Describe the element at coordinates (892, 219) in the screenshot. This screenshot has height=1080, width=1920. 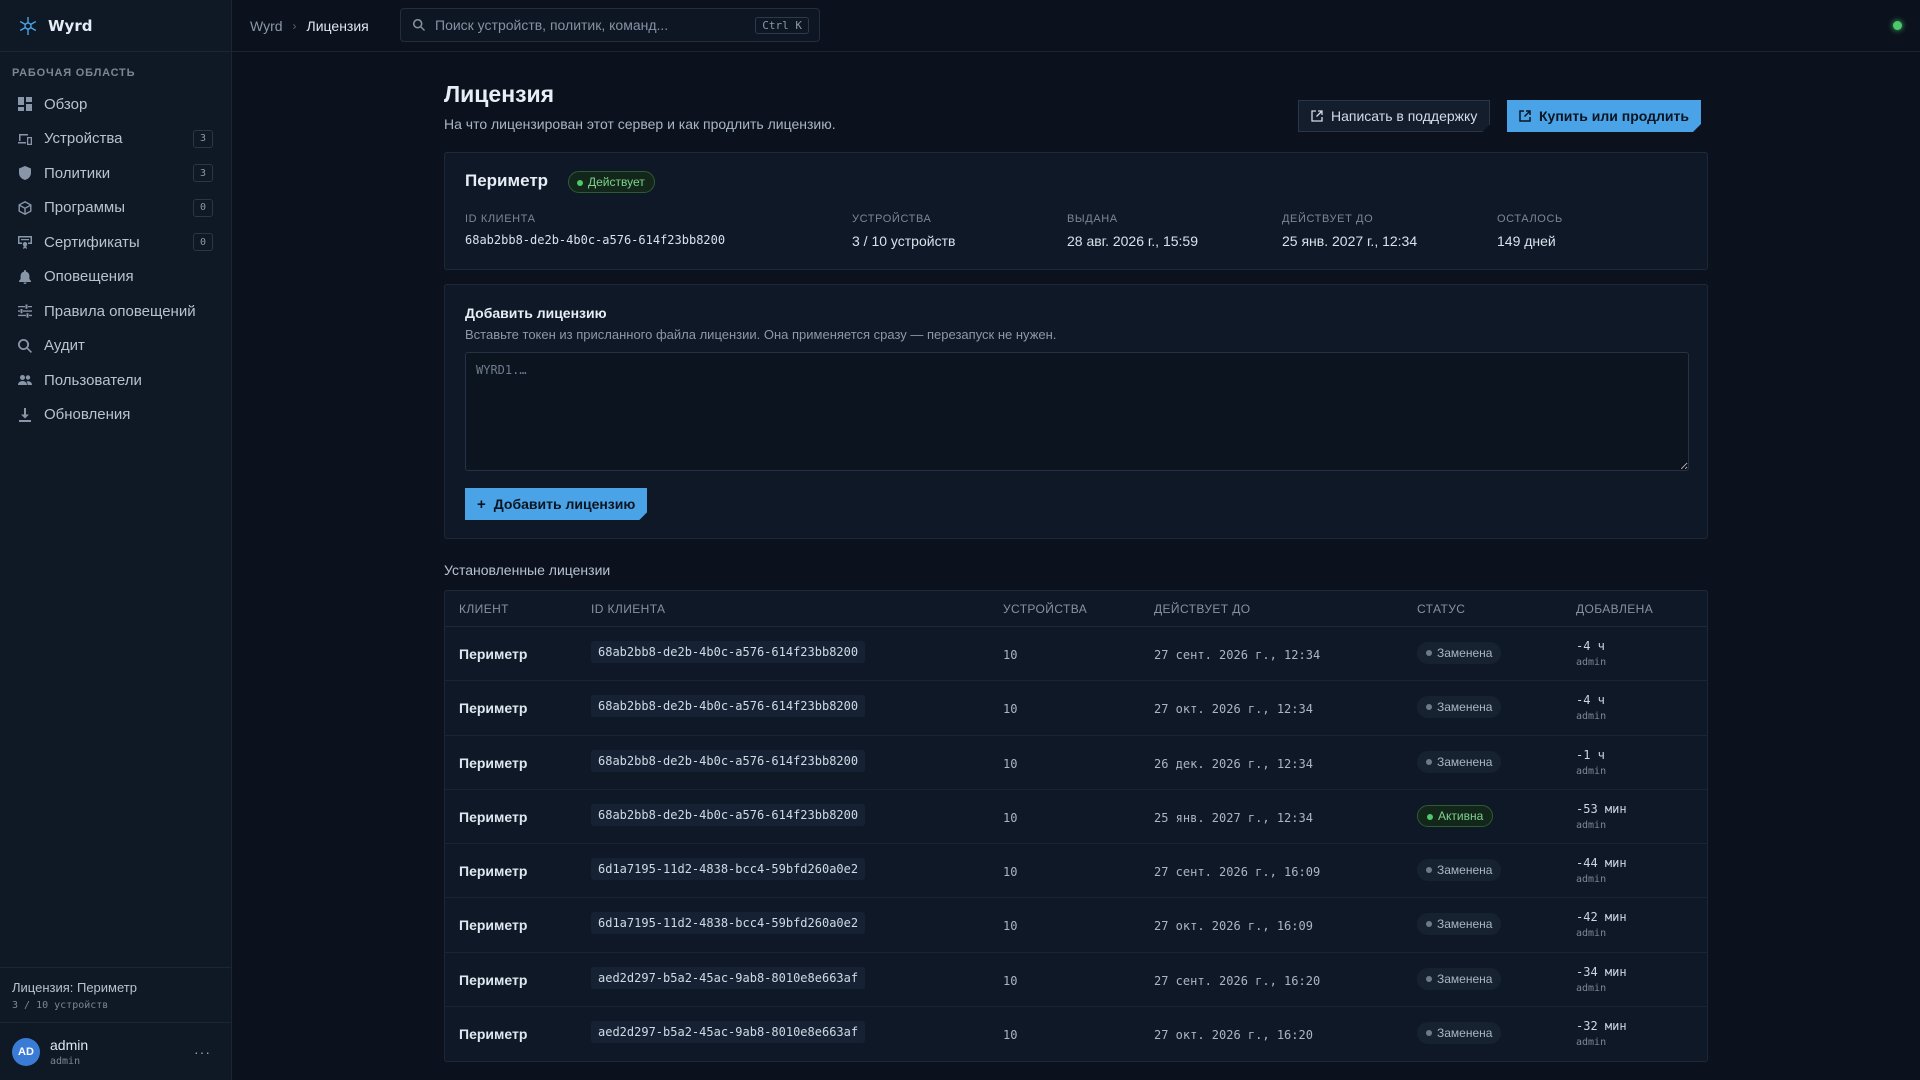
I see `field-label: УСТРОЙСТВА` at that location.